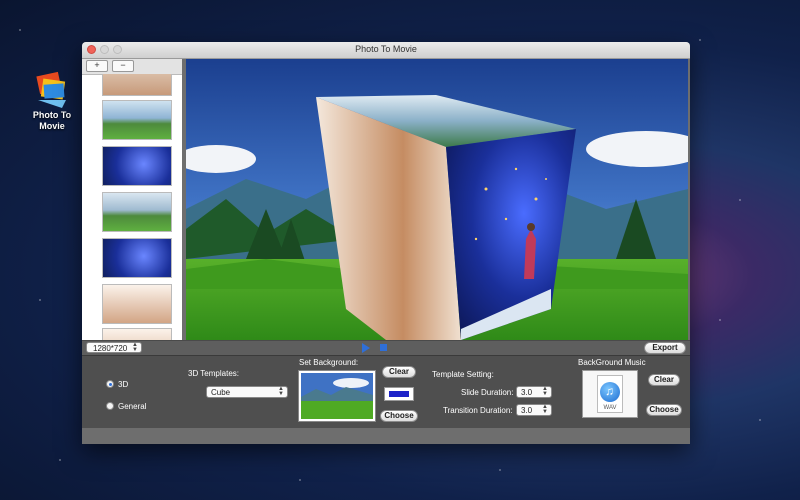 The width and height of the screenshot is (800, 500). I want to click on app-icon-label: Photo To Movie, so click(52, 121).